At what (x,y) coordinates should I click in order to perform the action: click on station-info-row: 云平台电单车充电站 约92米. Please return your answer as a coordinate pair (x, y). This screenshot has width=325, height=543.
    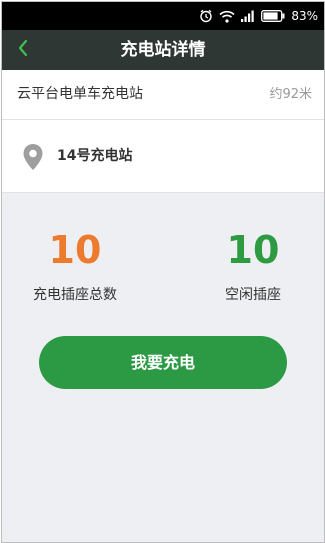
    Looking at the image, I should click on (163, 95).